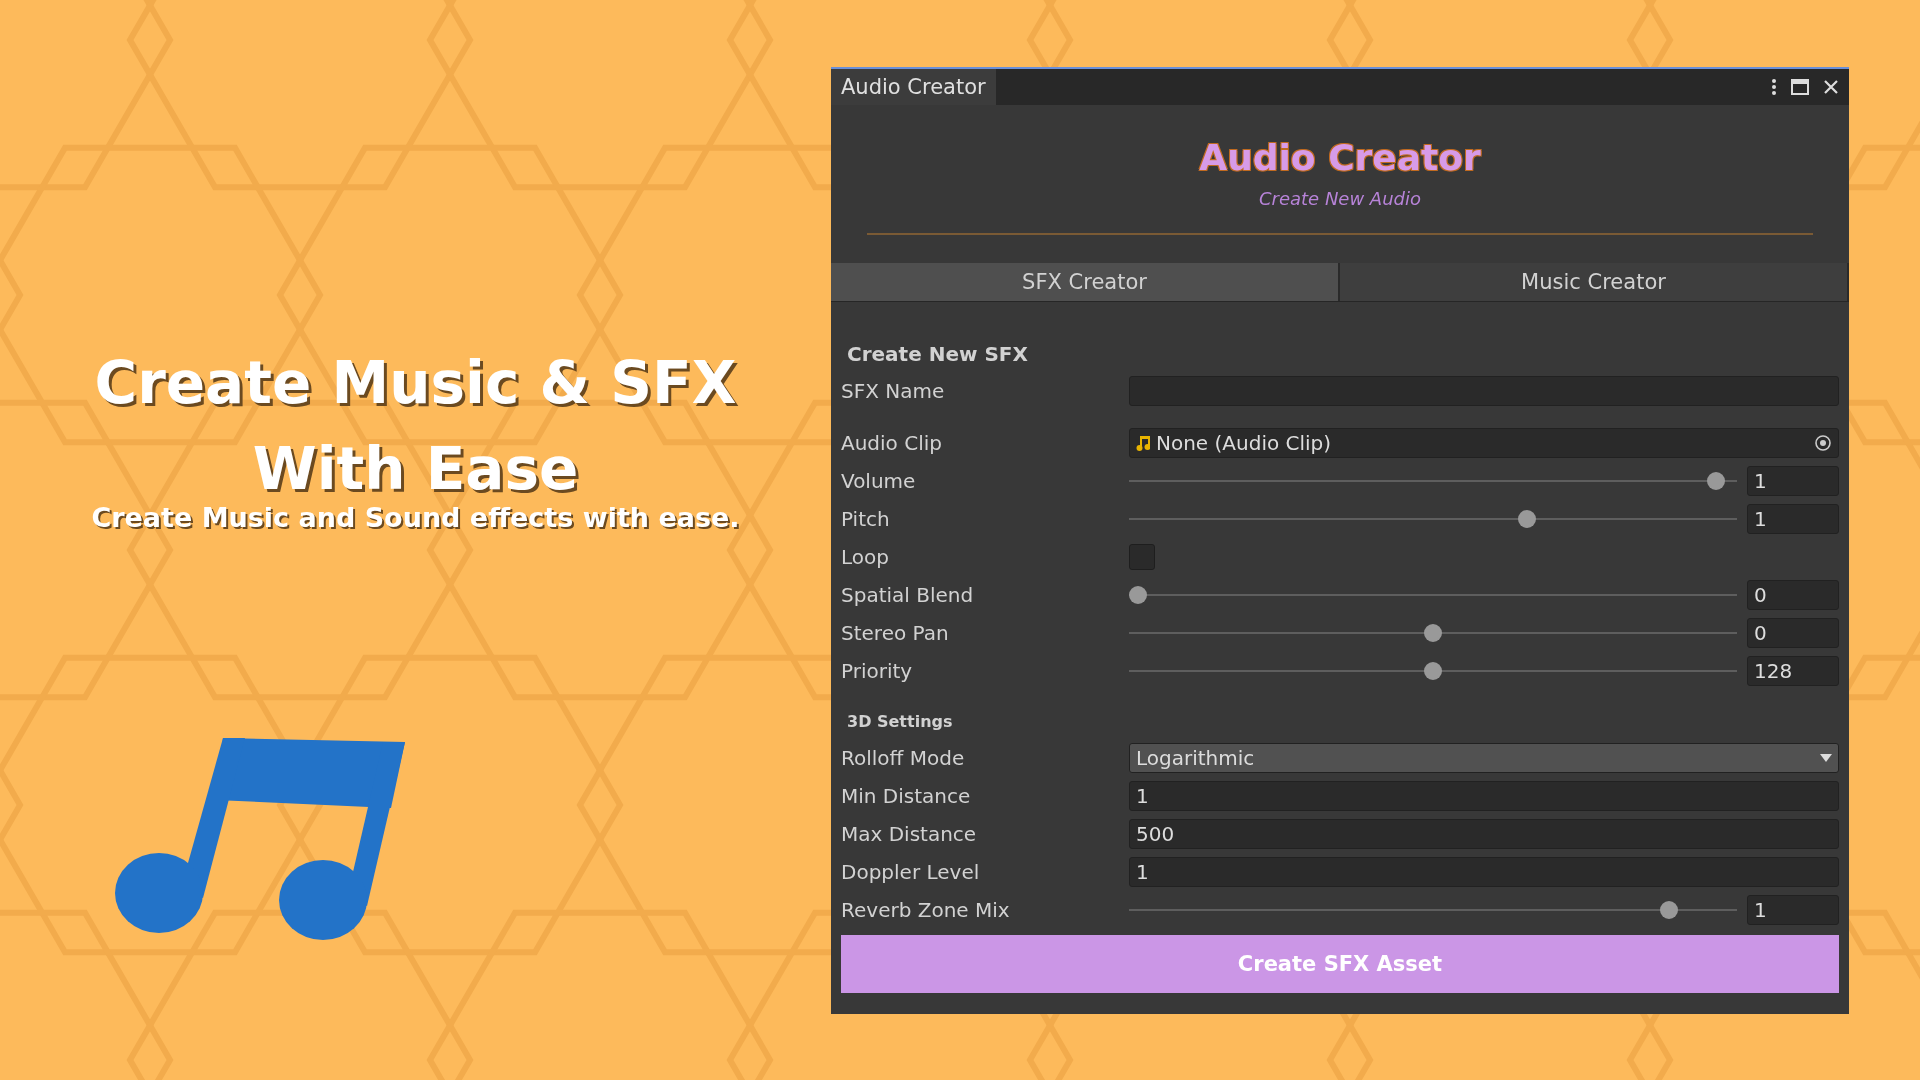 This screenshot has height=1080, width=1920. Describe the element at coordinates (866, 519) in the screenshot. I see `field-label: Pitch` at that location.